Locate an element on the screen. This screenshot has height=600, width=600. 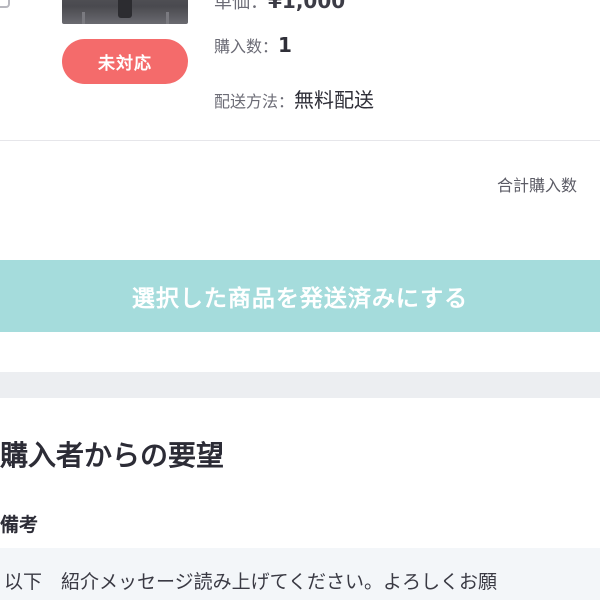
remarks-text: 以下 紹介メッセージ読み上げてください。よろしくお願 is located at coordinates (251, 582).